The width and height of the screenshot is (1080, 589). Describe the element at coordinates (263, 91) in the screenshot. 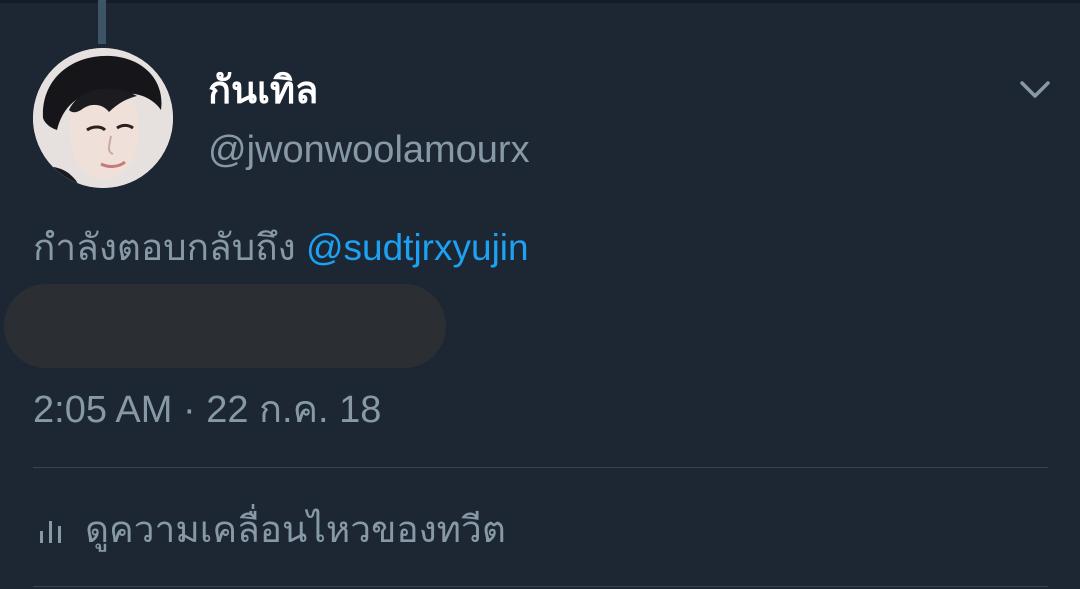

I see `display-name: กันเทิล` at that location.